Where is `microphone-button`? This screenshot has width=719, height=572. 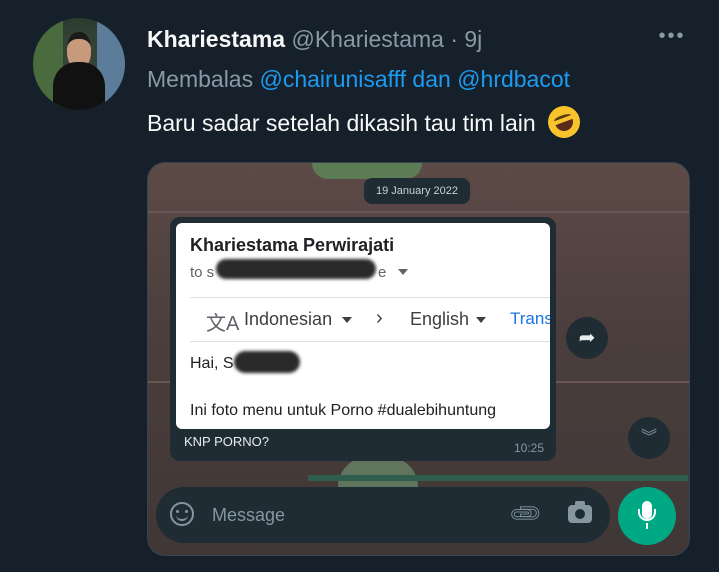
microphone-button is located at coordinates (647, 516).